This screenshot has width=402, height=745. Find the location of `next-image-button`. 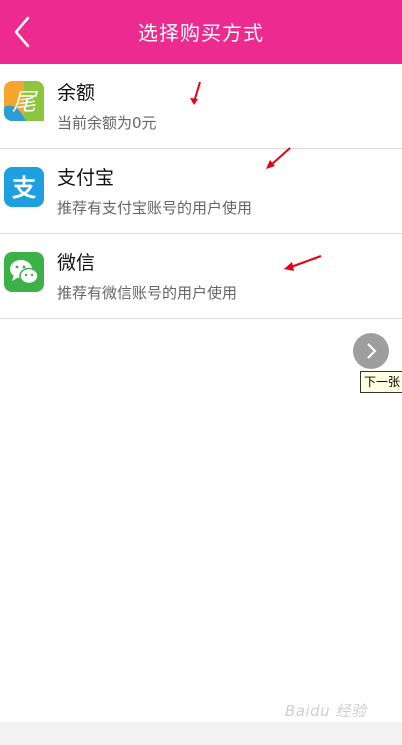

next-image-button is located at coordinates (371, 351).